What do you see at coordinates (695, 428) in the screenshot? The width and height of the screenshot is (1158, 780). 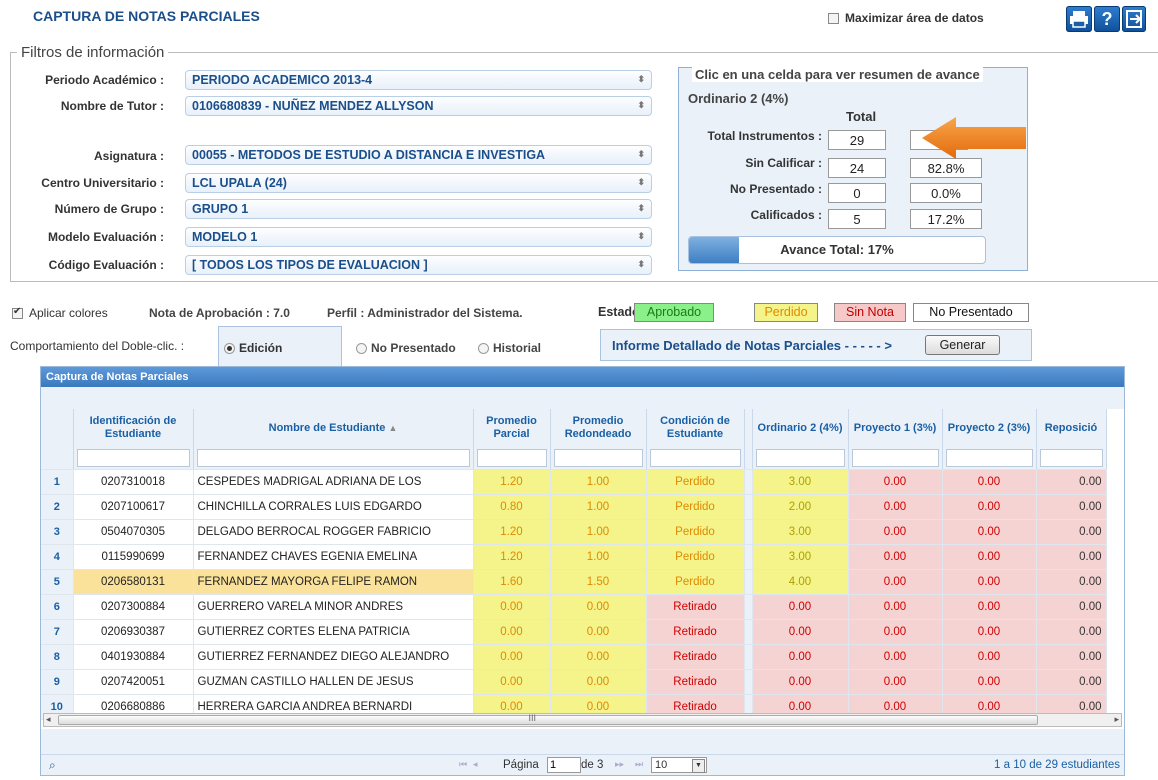 I see `col-condicion: Condición de Estudiante` at bounding box center [695, 428].